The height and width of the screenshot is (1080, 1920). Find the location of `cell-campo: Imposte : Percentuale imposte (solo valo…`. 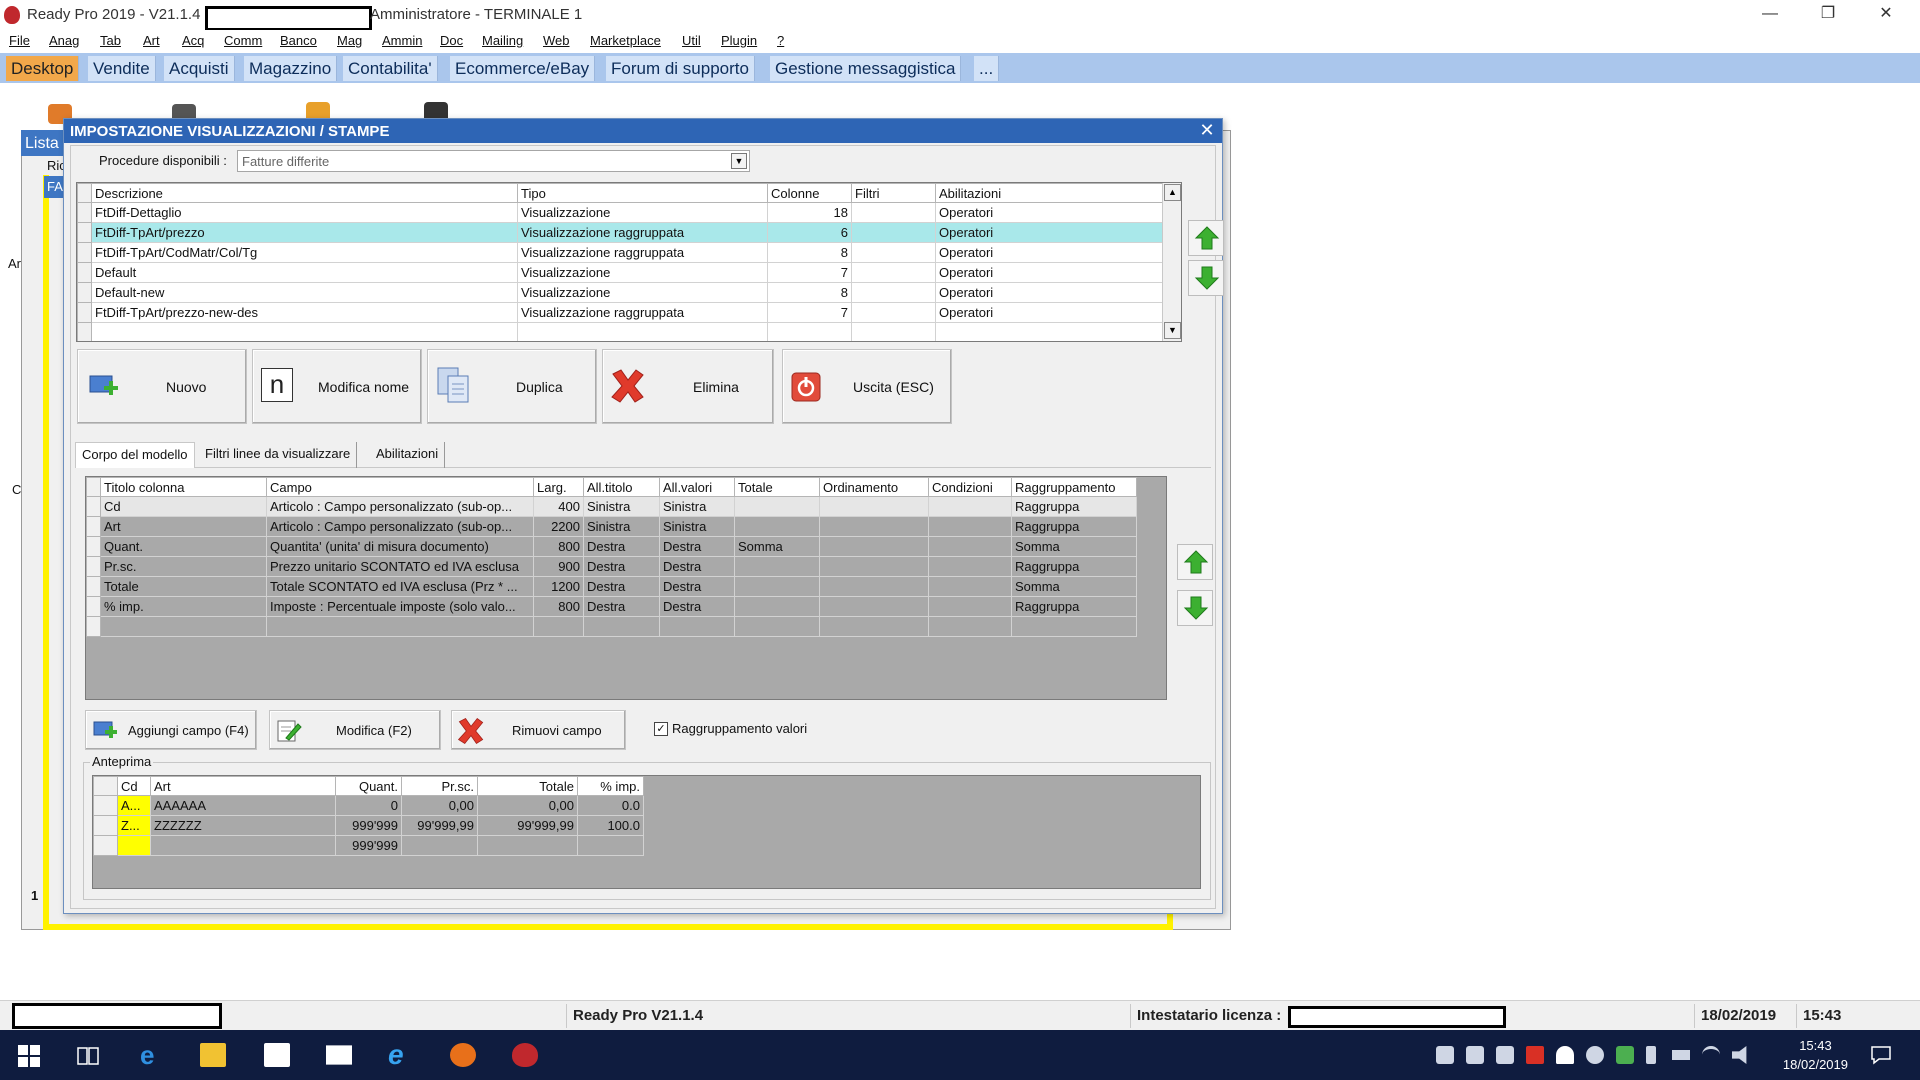

cell-campo: Imposte : Percentuale imposte (solo valo… is located at coordinates (400, 606).